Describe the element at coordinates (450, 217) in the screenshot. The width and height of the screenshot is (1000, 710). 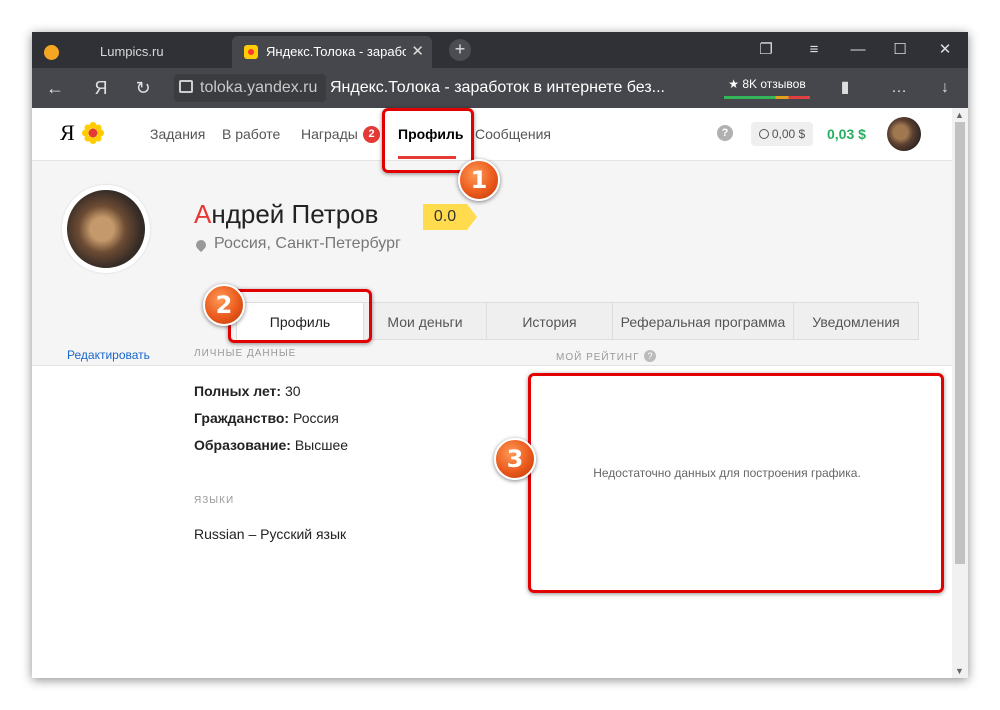
I see `rating-badge: 0.0` at that location.